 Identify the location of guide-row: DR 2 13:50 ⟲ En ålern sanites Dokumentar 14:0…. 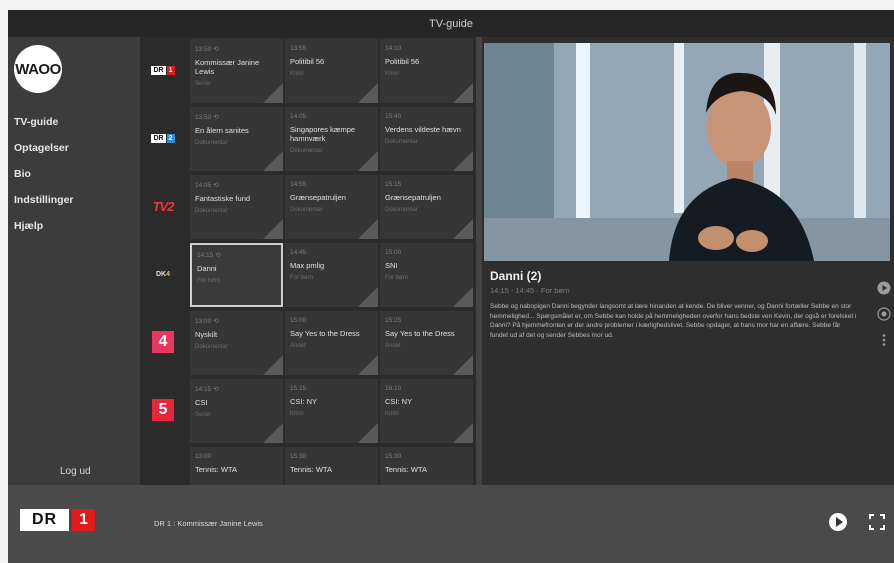
(308, 138).